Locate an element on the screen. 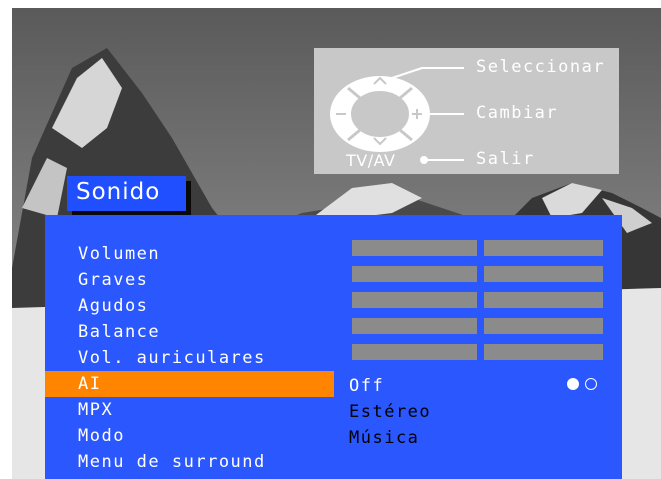 The height and width of the screenshot is (479, 661). menu-title: Sonido is located at coordinates (118, 192).